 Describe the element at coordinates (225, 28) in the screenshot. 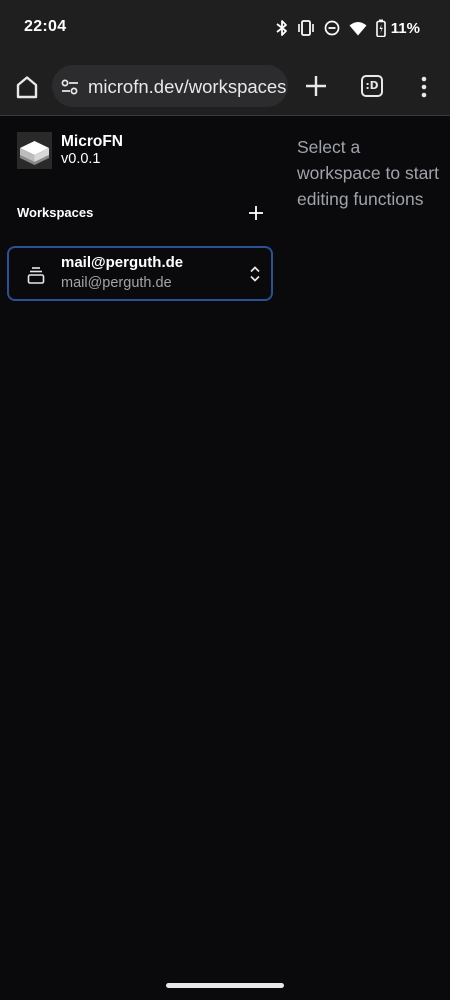

I see `status-bar: 22:04 11%` at that location.